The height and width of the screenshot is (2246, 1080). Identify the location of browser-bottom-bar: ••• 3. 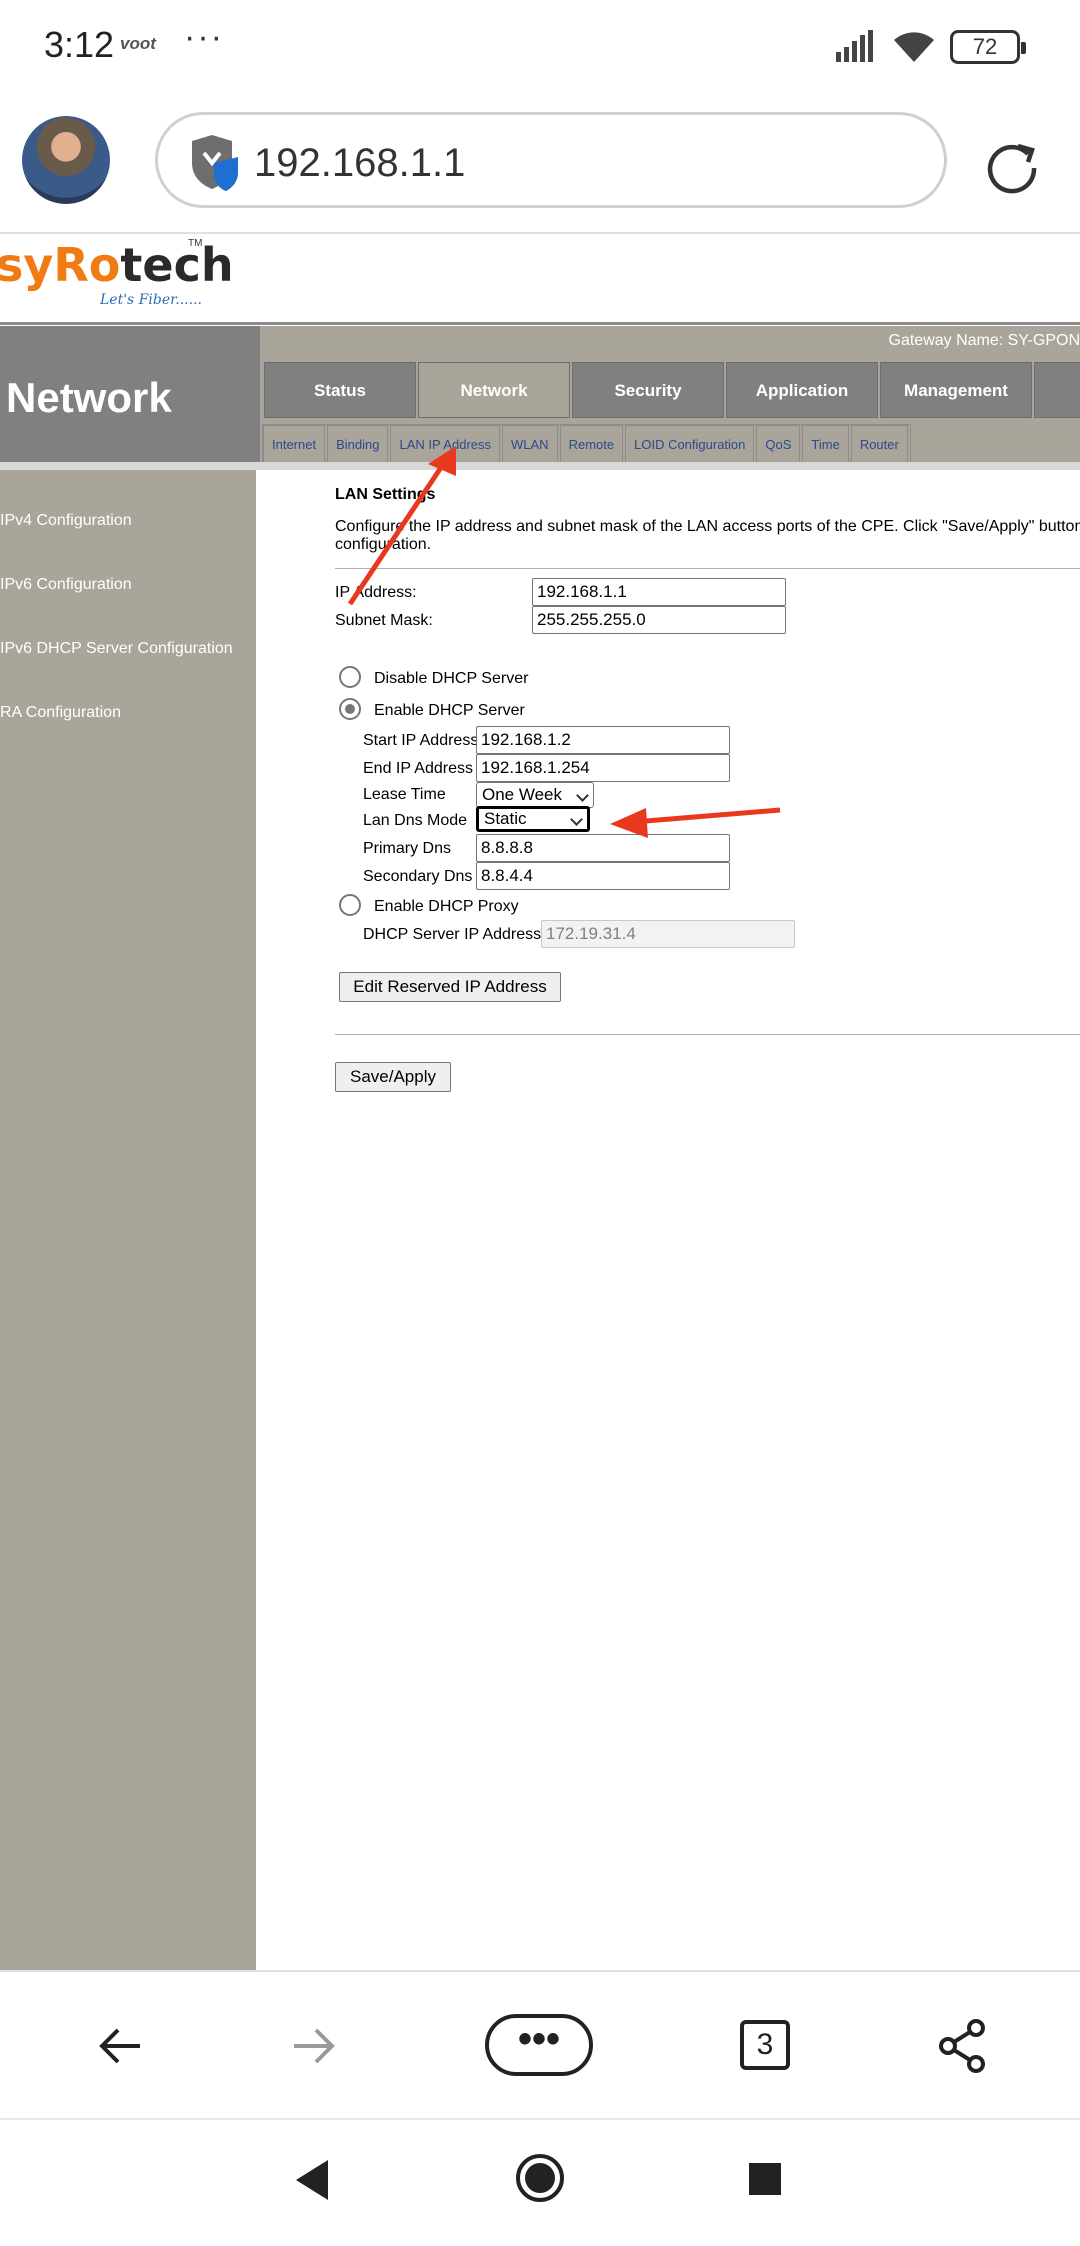
(540, 2044).